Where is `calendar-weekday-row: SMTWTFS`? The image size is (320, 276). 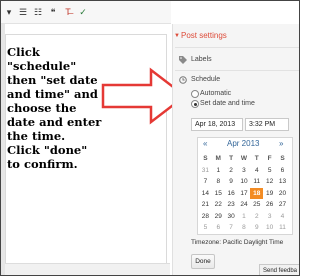 calendar-weekday-row: SMTWTFS is located at coordinates (244, 159).